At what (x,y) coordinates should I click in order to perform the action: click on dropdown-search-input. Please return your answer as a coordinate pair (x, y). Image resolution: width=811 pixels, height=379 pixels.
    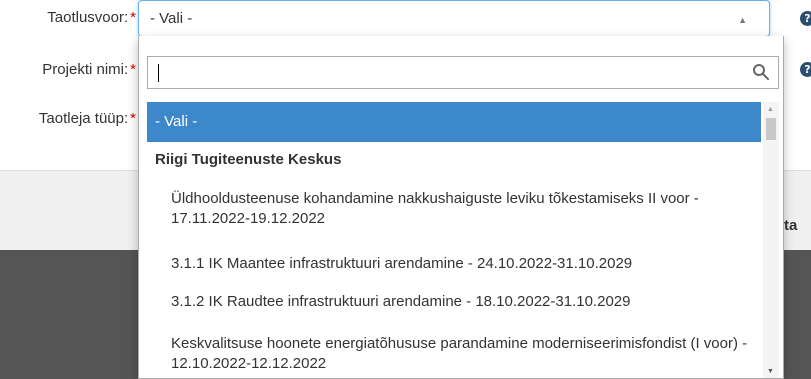
    Looking at the image, I should click on (448, 72).